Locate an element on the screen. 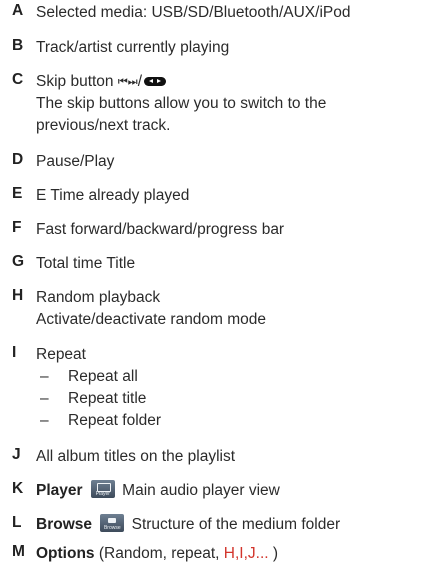  item-letter: E is located at coordinates (17, 193).